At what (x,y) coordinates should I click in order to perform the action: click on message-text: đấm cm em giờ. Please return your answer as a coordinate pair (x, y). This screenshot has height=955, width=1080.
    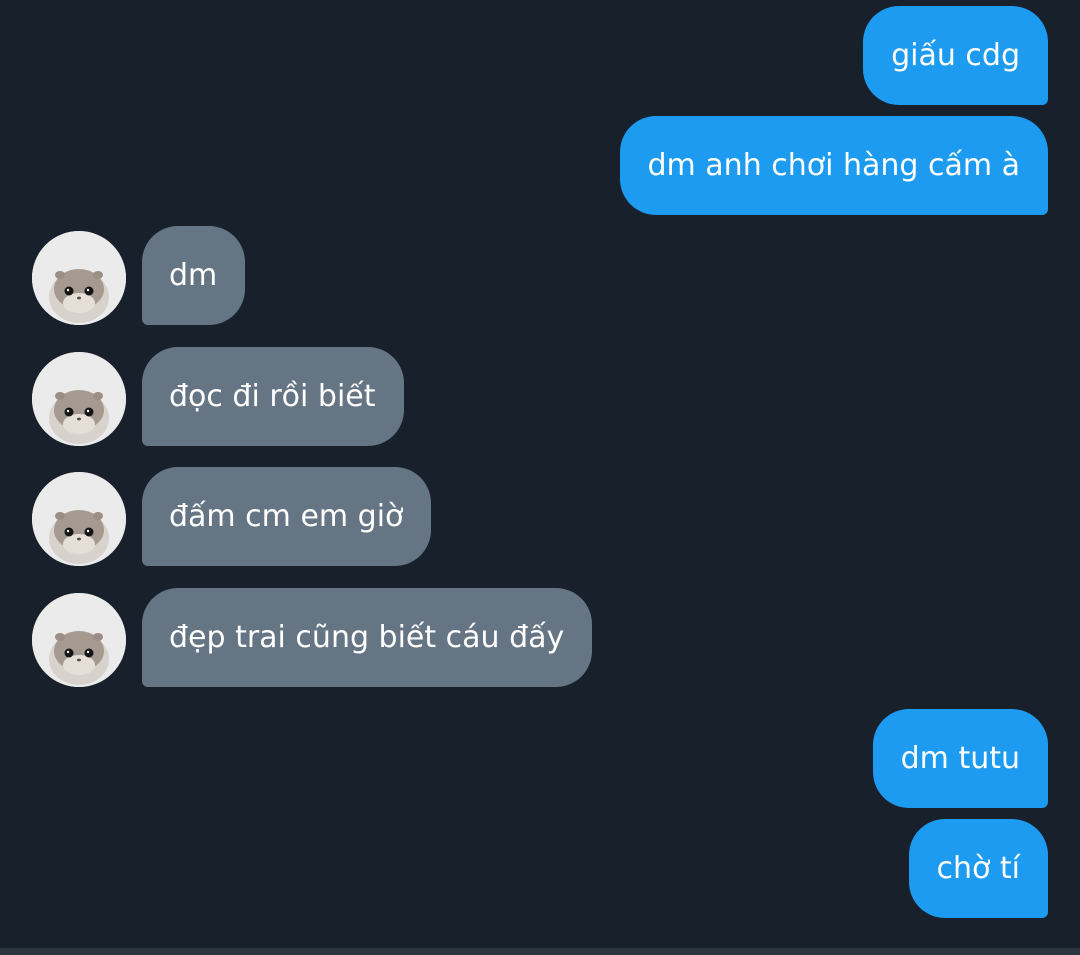
    Looking at the image, I should click on (286, 516).